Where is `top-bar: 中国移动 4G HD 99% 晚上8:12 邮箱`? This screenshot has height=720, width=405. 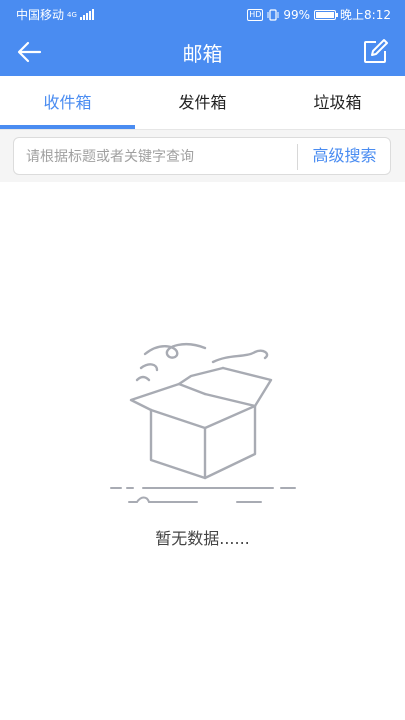
top-bar: 中国移动 4G HD 99% 晚上8:12 邮箱 is located at coordinates (202, 38).